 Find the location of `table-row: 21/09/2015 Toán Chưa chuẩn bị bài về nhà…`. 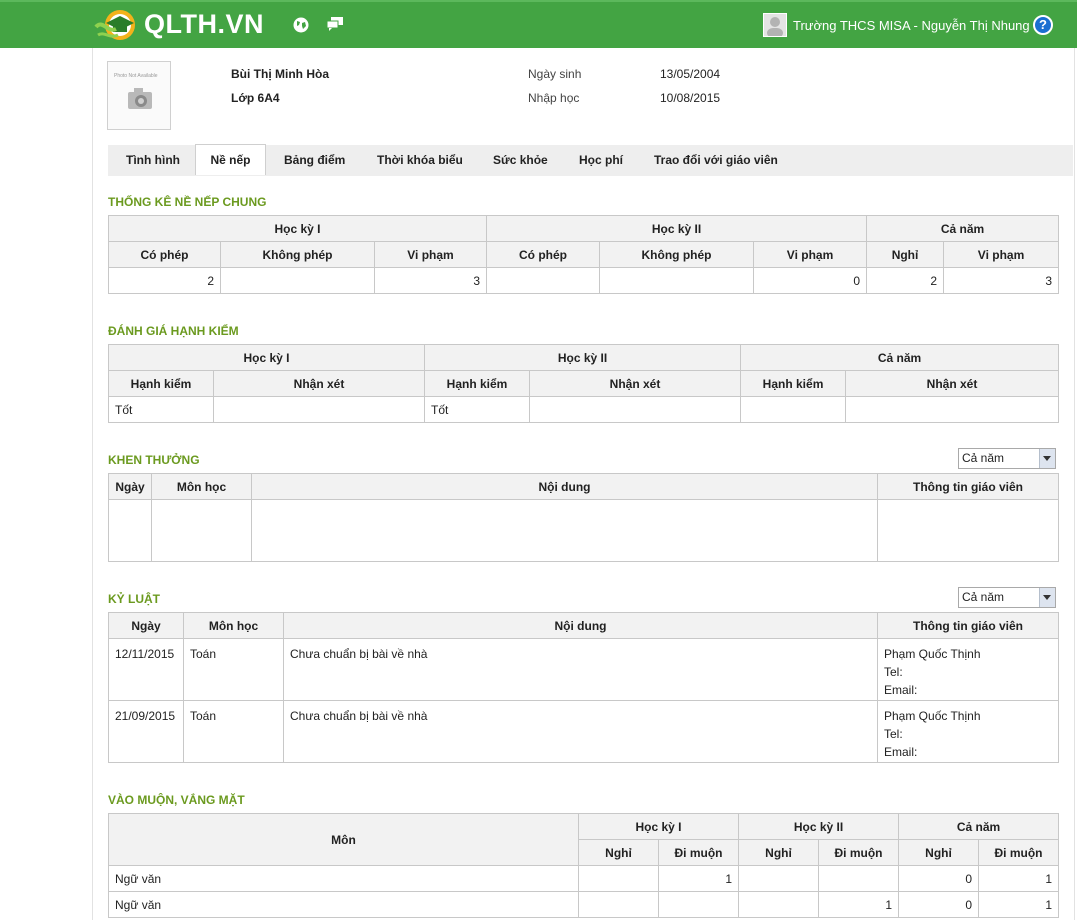

table-row: 21/09/2015 Toán Chưa chuẩn bị bài về nhà… is located at coordinates (583, 731).